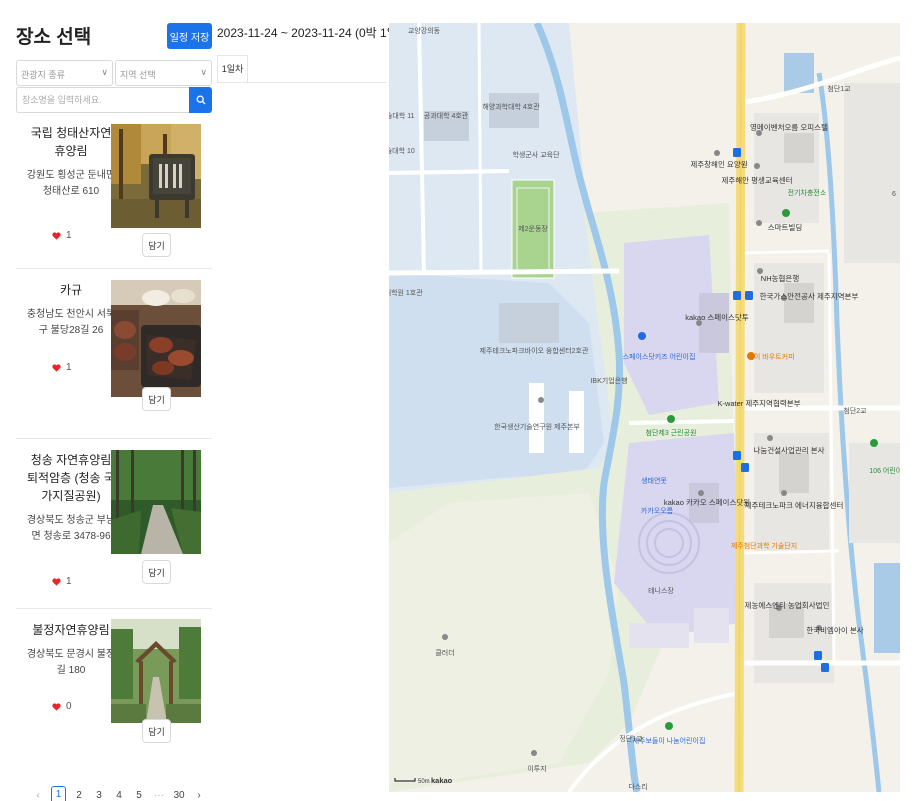  Describe the element at coordinates (309, 33) in the screenshot. I see `trip-date-range: 2023-11-24 ~ 2023-11-24 (0박 1일)` at that location.